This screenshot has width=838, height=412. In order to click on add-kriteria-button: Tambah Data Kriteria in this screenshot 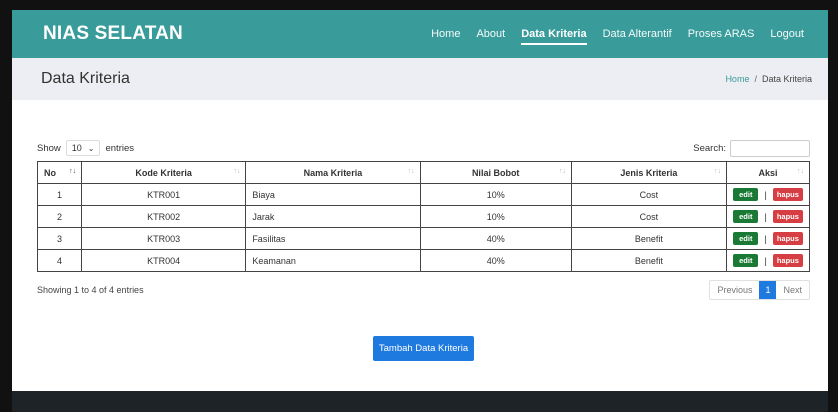, I will do `click(423, 348)`.